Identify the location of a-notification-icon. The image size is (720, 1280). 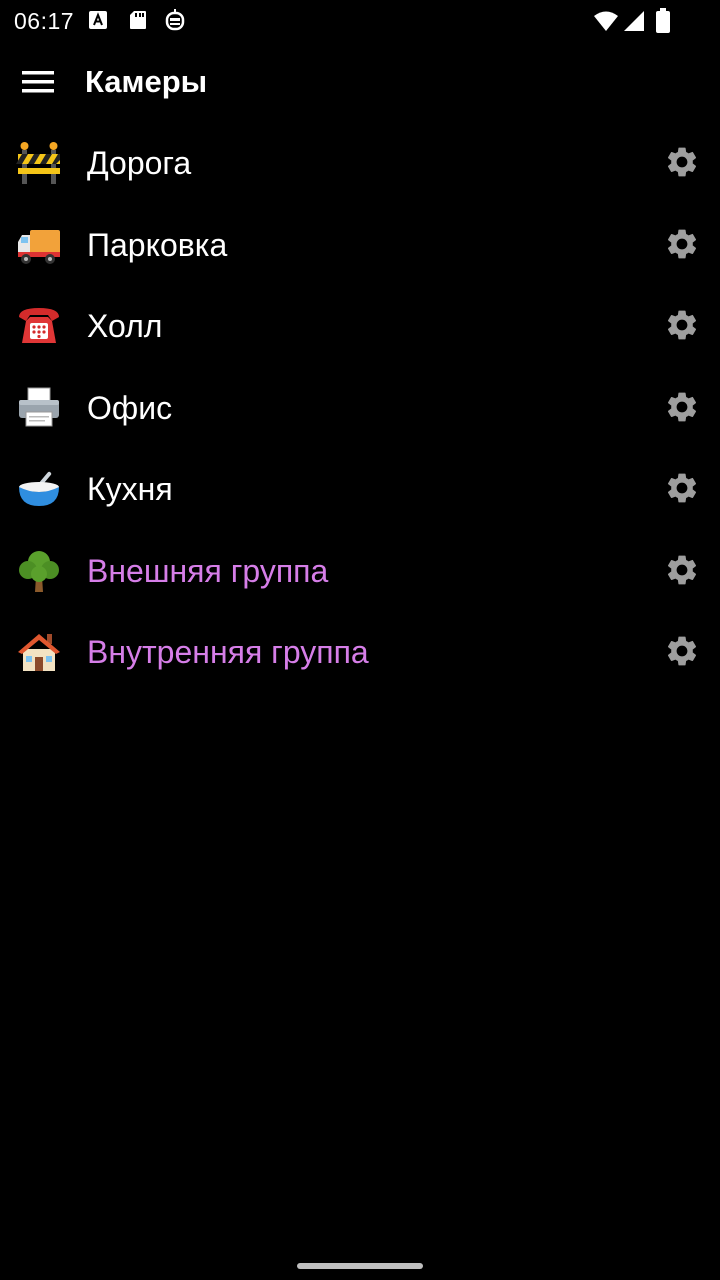
(98, 22).